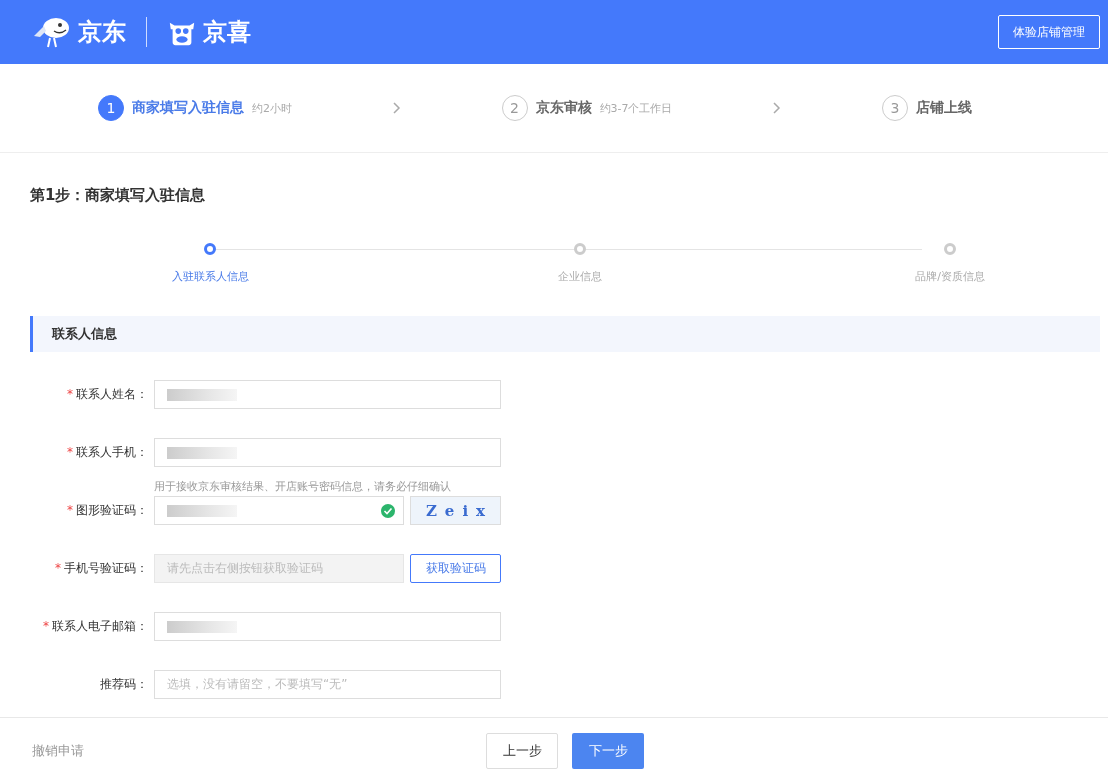 The width and height of the screenshot is (1108, 784). What do you see at coordinates (84, 334) in the screenshot?
I see `section-title: 联系人信息` at bounding box center [84, 334].